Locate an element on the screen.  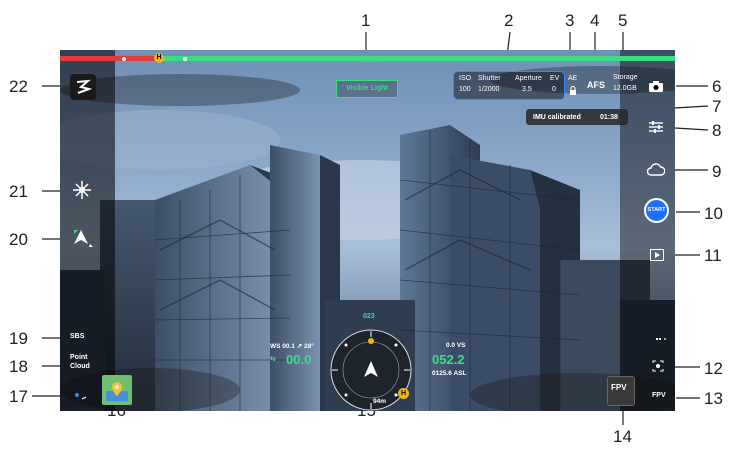
playback-icon is located at coordinates (657, 255).